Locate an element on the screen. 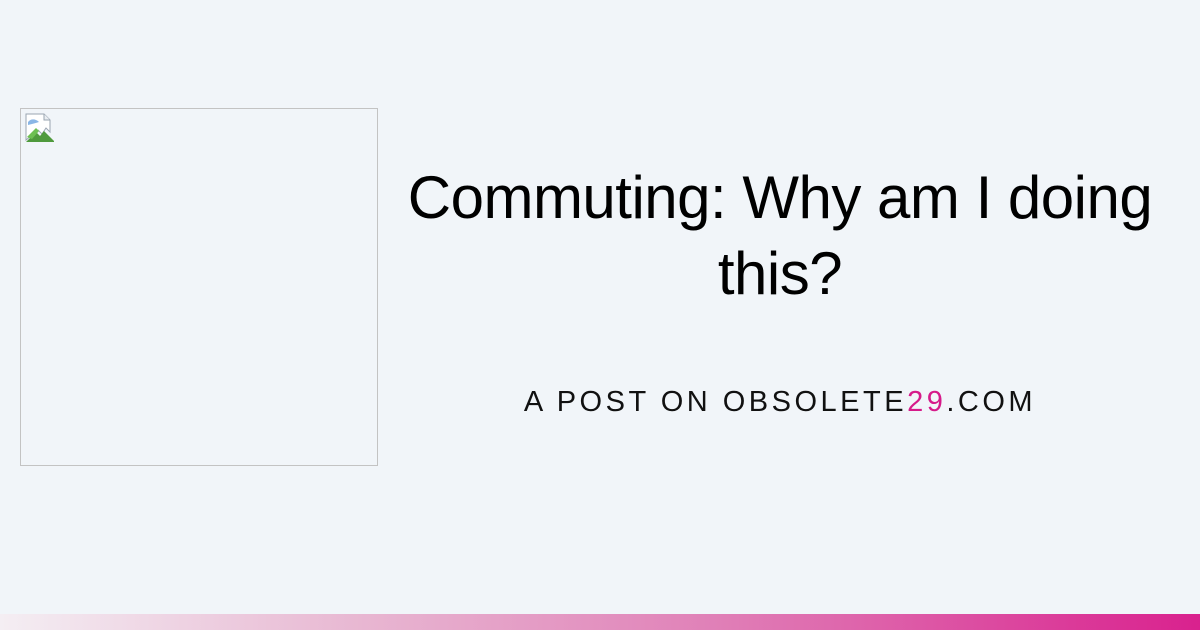 The image size is (1200, 630). broken-image-icon is located at coordinates (39, 127).